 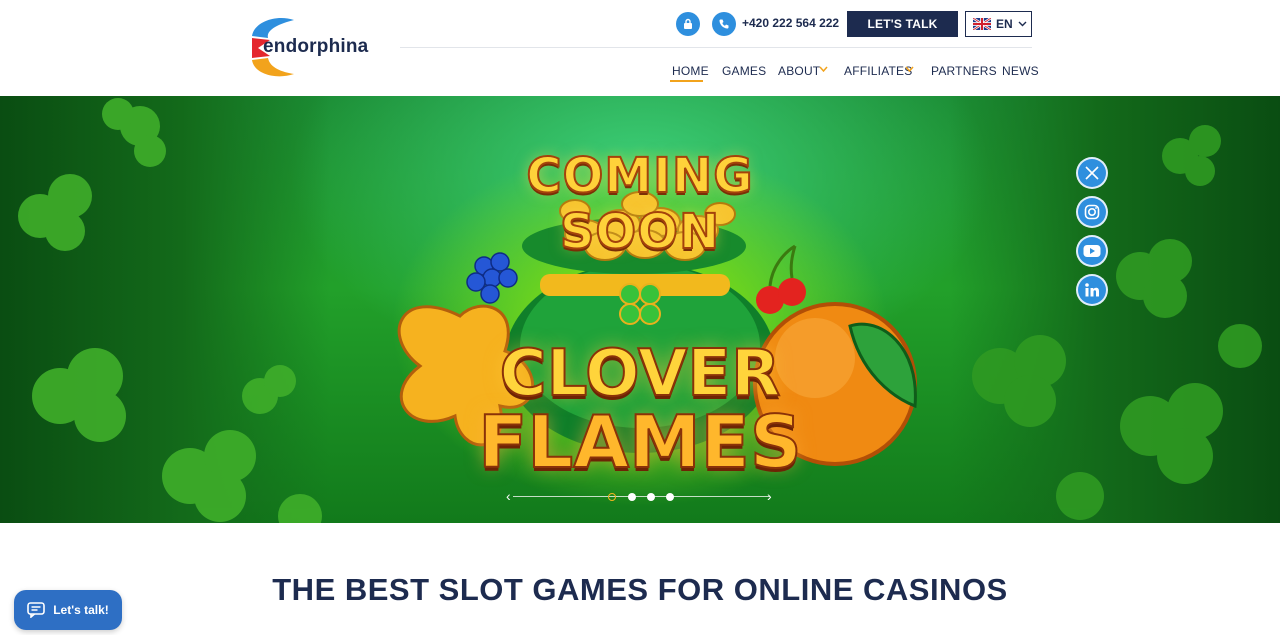 I want to click on instagram-icon, so click(x=1092, y=212).